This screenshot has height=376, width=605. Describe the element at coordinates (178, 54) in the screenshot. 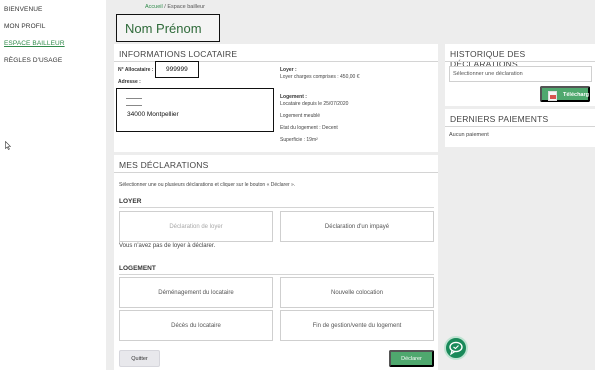

I see `tenant-info-title: INFORMATIONS LOCATAIRE` at that location.